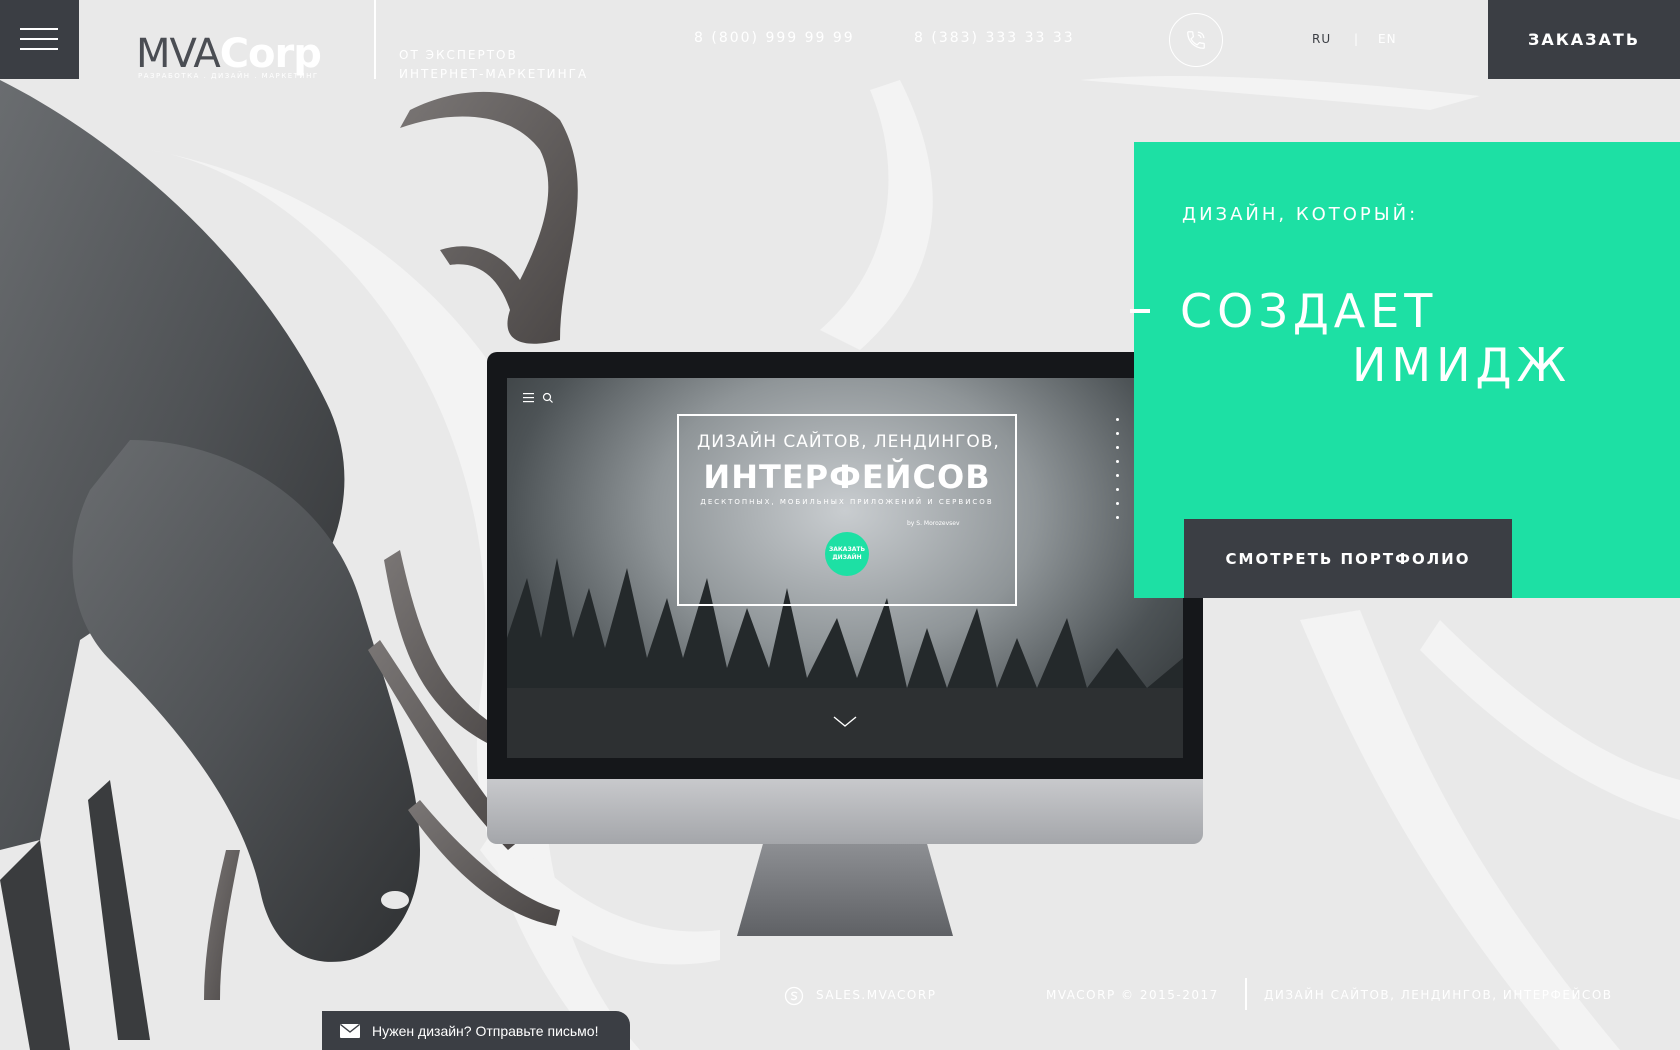 The image size is (1680, 1050). What do you see at coordinates (1300, 214) in the screenshot?
I see `promo-label: ДИЗАЙН, КОТОРЫЙ:` at bounding box center [1300, 214].